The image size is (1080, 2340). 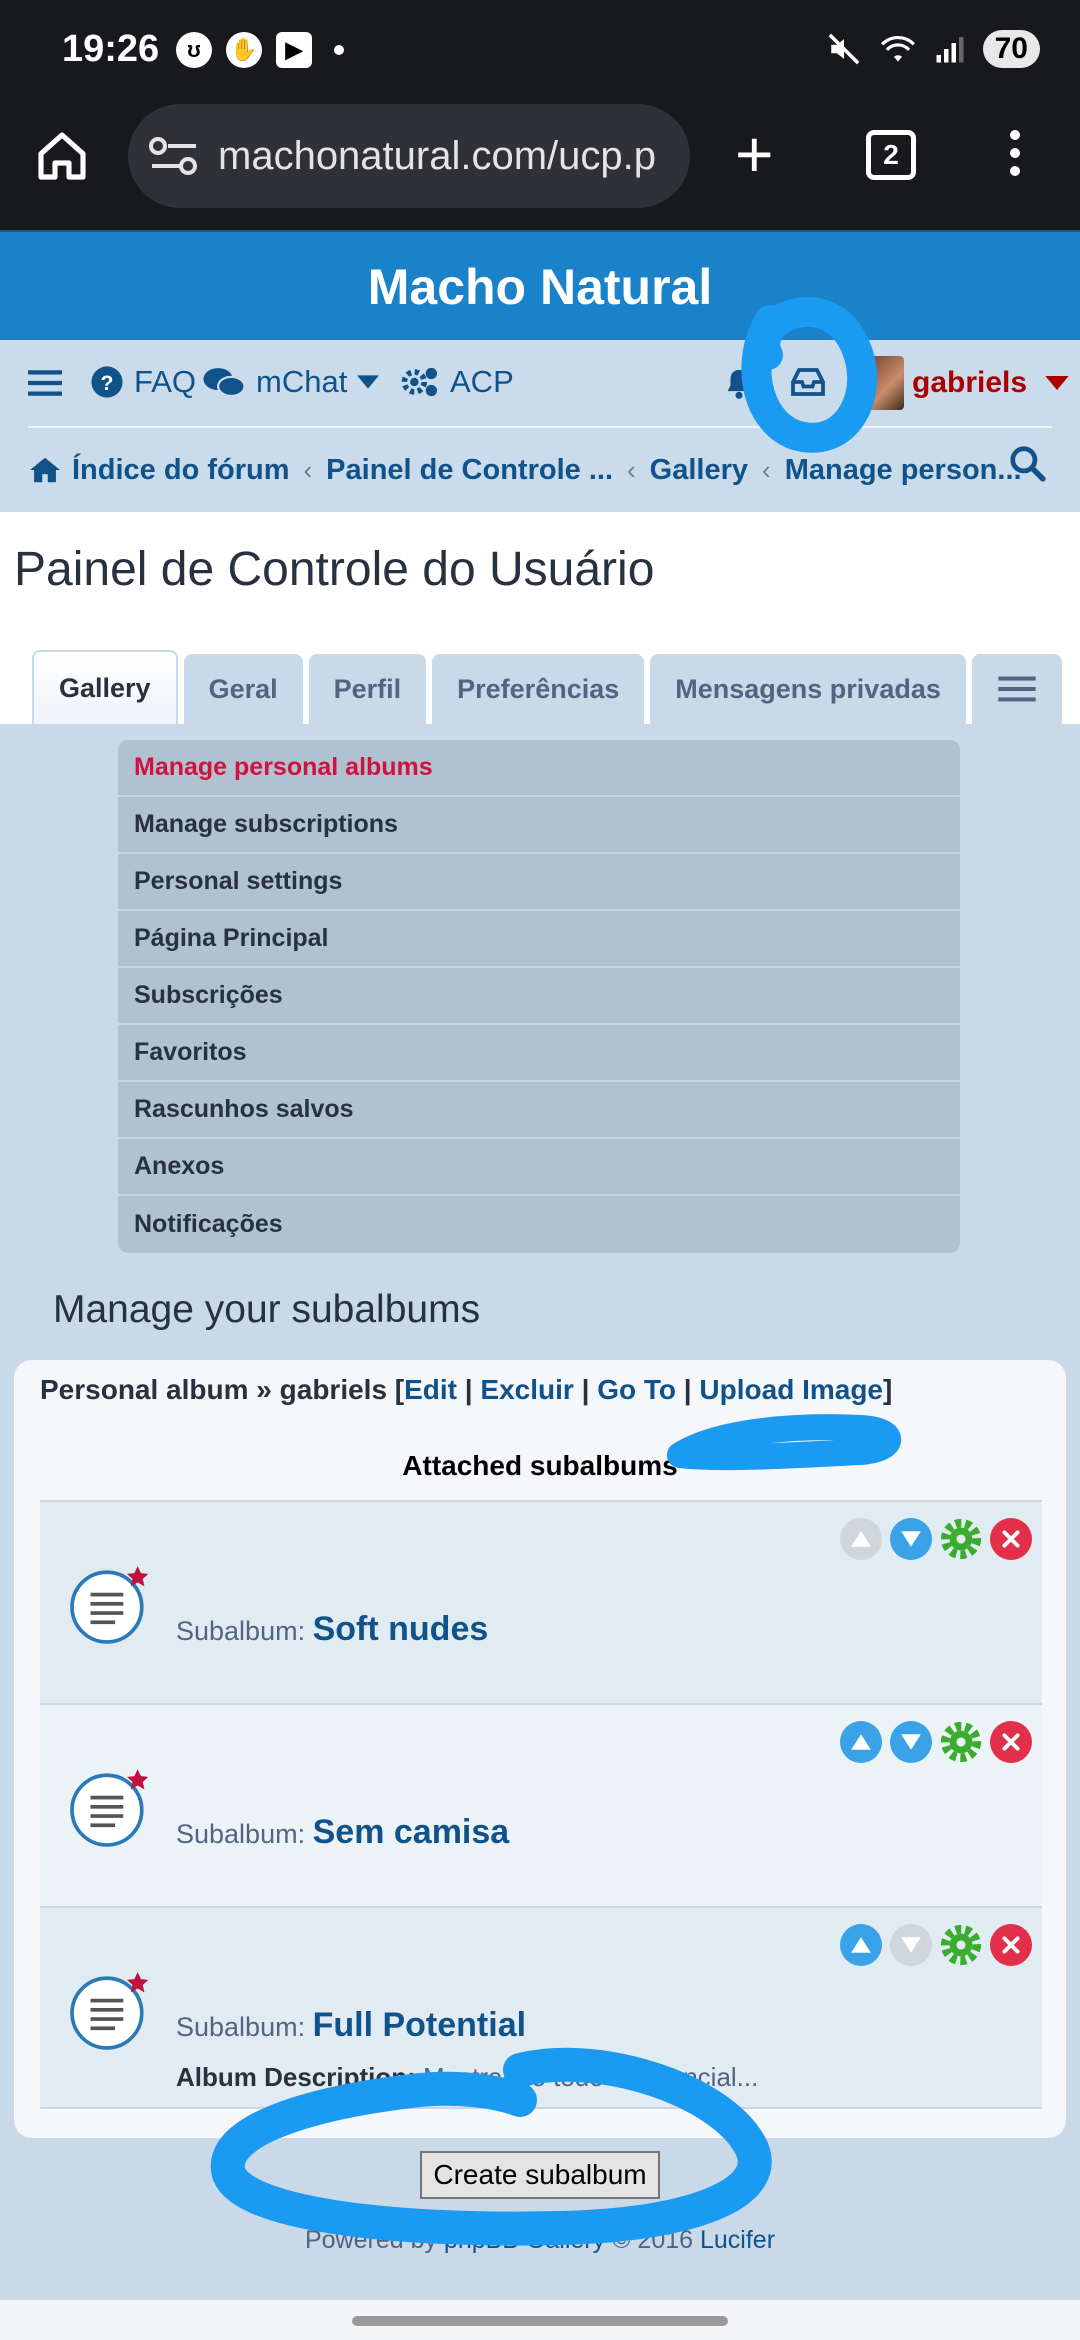 What do you see at coordinates (267, 1309) in the screenshot?
I see `section-title: Manage your subalbums` at bounding box center [267, 1309].